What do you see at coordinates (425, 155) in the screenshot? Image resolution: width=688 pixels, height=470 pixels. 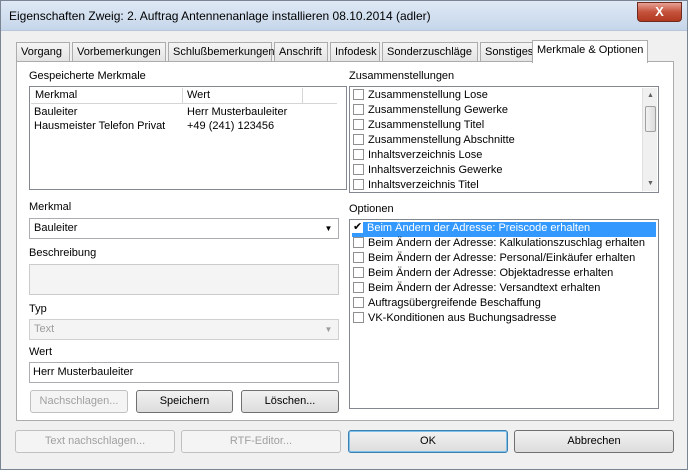 I see `item-label: Inhaltsverzeichnis Lose` at bounding box center [425, 155].